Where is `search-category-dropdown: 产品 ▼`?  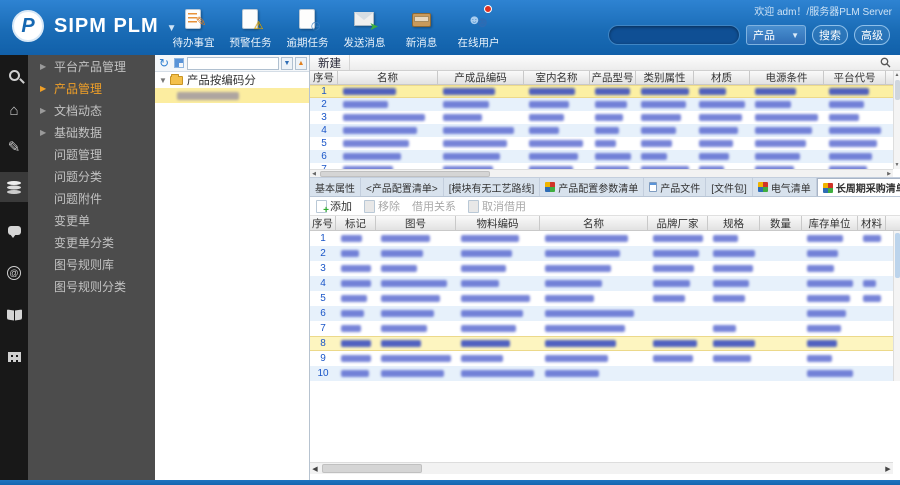
search-category-dropdown: 产品 ▼ is located at coordinates (776, 35).